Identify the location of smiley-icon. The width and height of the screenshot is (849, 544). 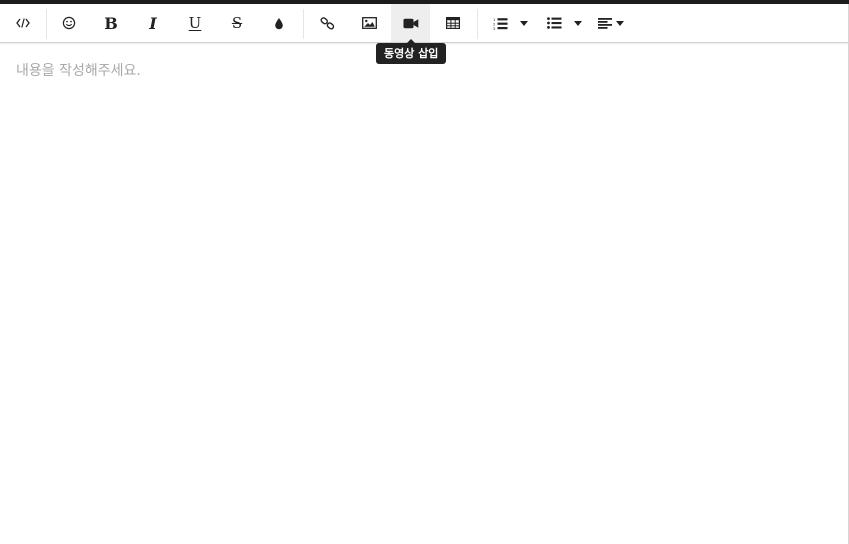
(69, 23).